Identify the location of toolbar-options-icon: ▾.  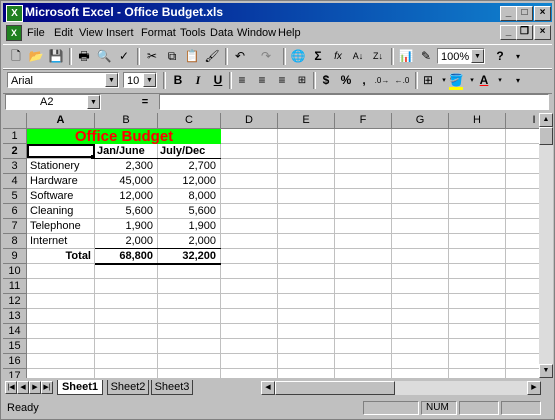
(518, 80).